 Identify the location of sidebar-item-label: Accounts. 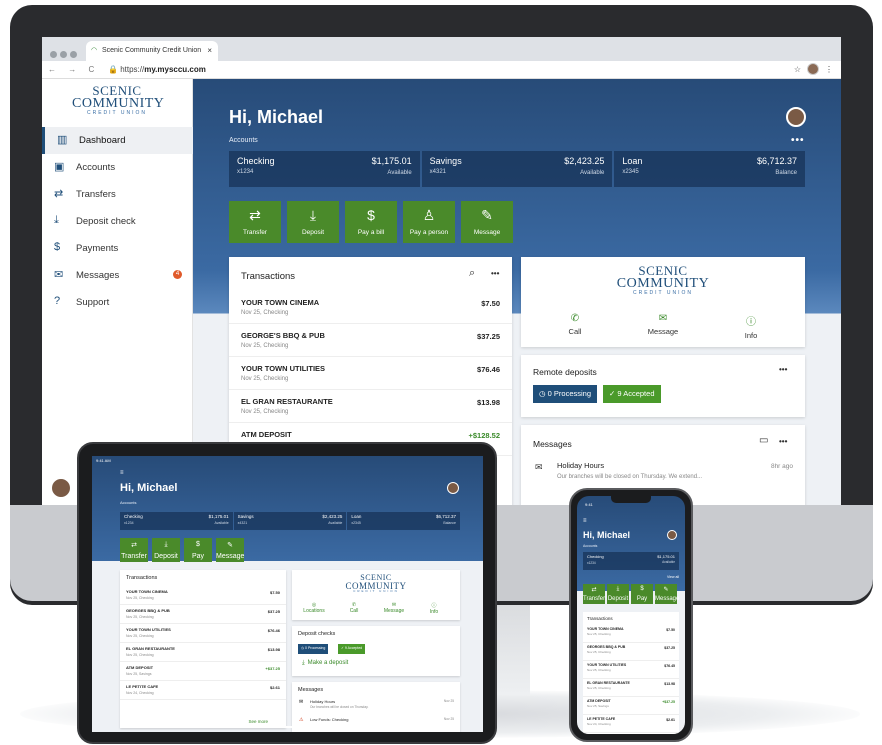
(96, 167).